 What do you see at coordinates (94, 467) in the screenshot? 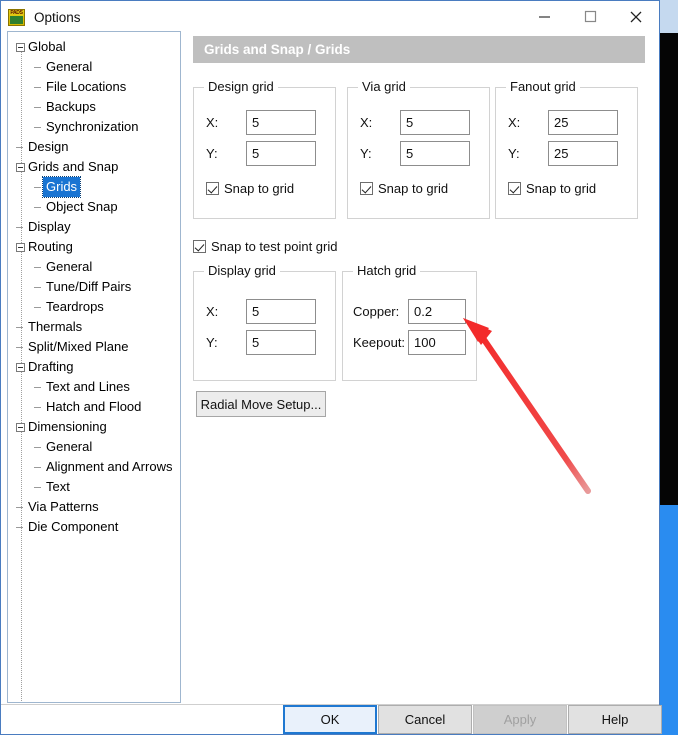
I see `tree-item-alignment-and-arrows: Alignment and Arrows` at bounding box center [94, 467].